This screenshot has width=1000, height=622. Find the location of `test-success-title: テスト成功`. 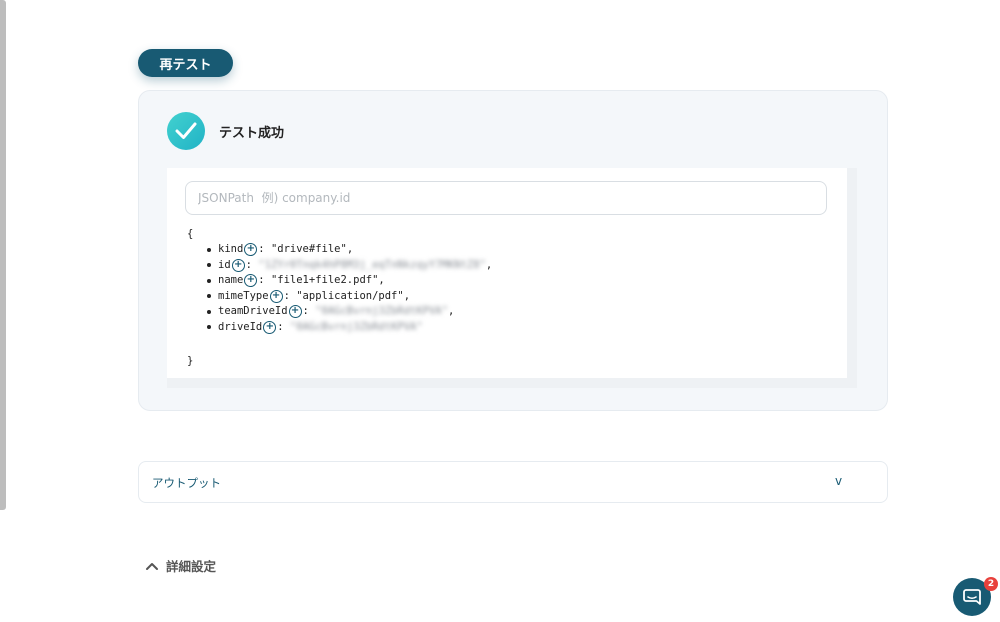

test-success-title: テスト成功 is located at coordinates (252, 133).